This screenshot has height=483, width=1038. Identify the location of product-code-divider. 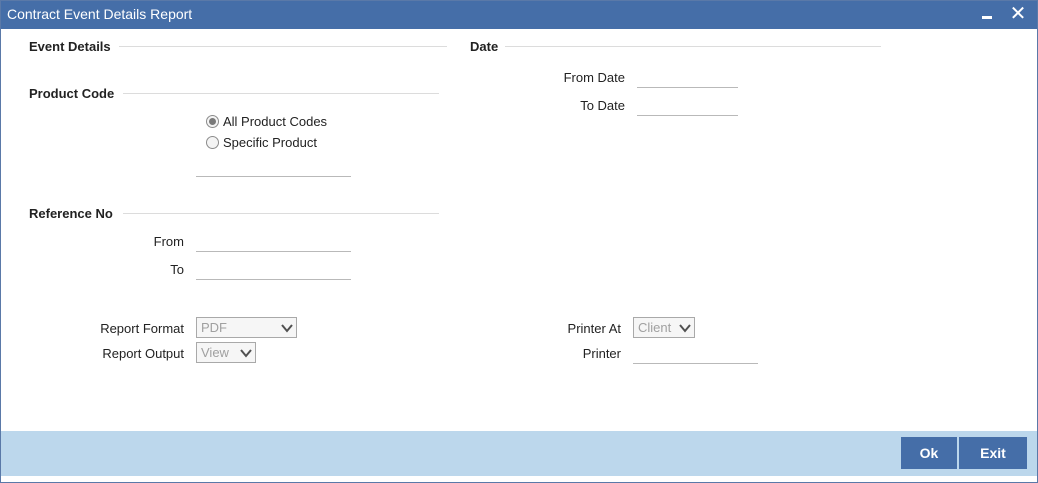
(281, 93).